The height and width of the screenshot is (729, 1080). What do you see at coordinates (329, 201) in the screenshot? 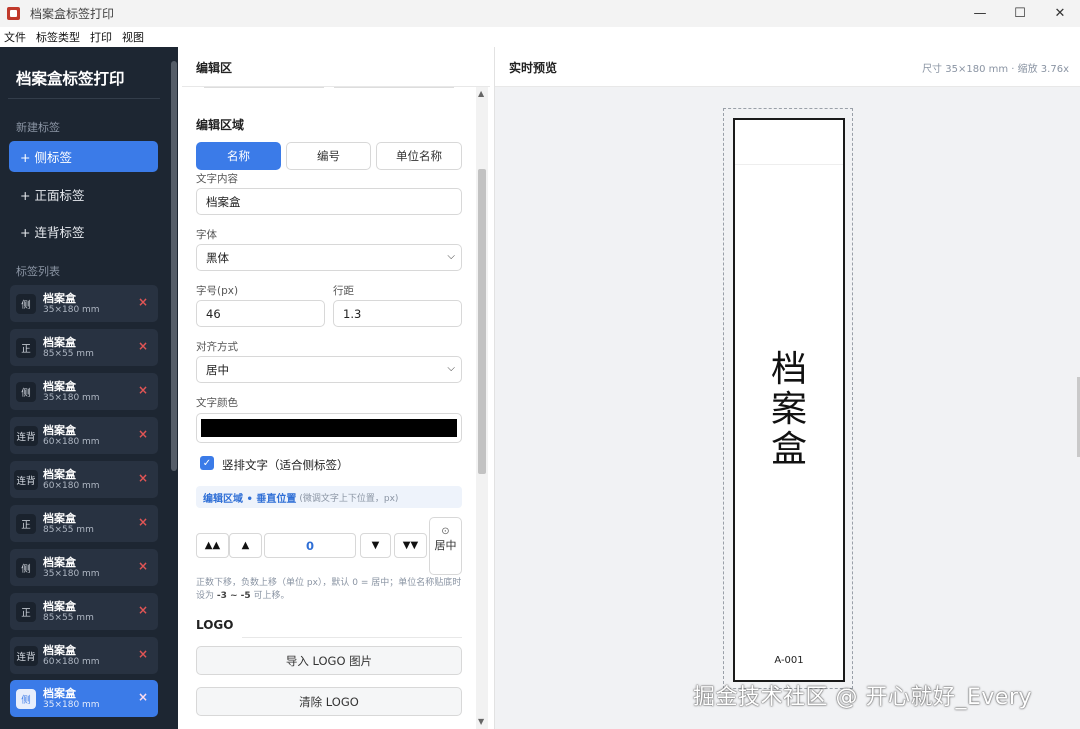
I see `text-content-input: 档案盒` at bounding box center [329, 201].